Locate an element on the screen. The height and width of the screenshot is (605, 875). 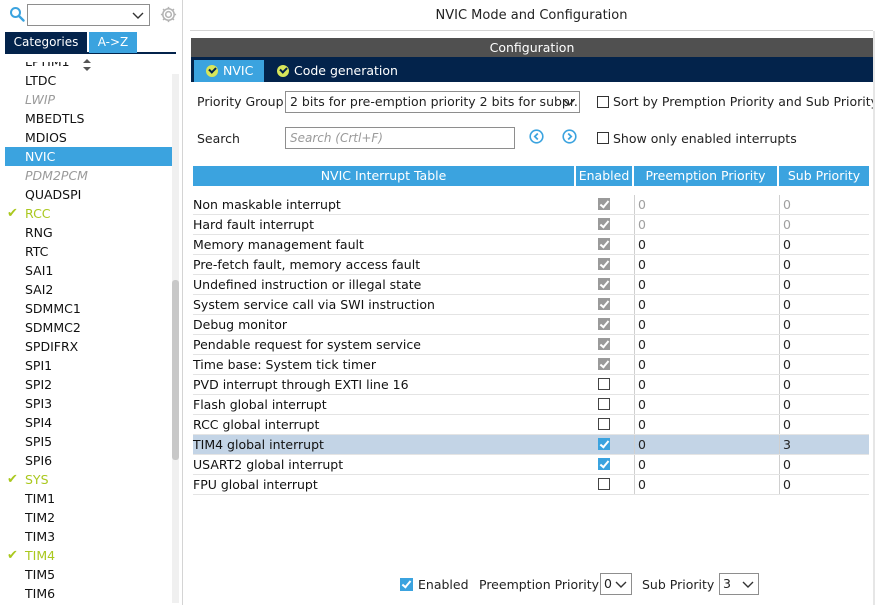
peripheral-item: SDMMC2 is located at coordinates (88, 327).